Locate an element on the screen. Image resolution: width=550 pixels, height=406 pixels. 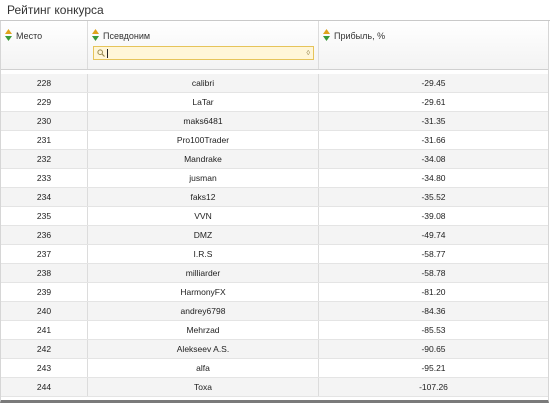
cell-place: 234 is located at coordinates (44, 197).